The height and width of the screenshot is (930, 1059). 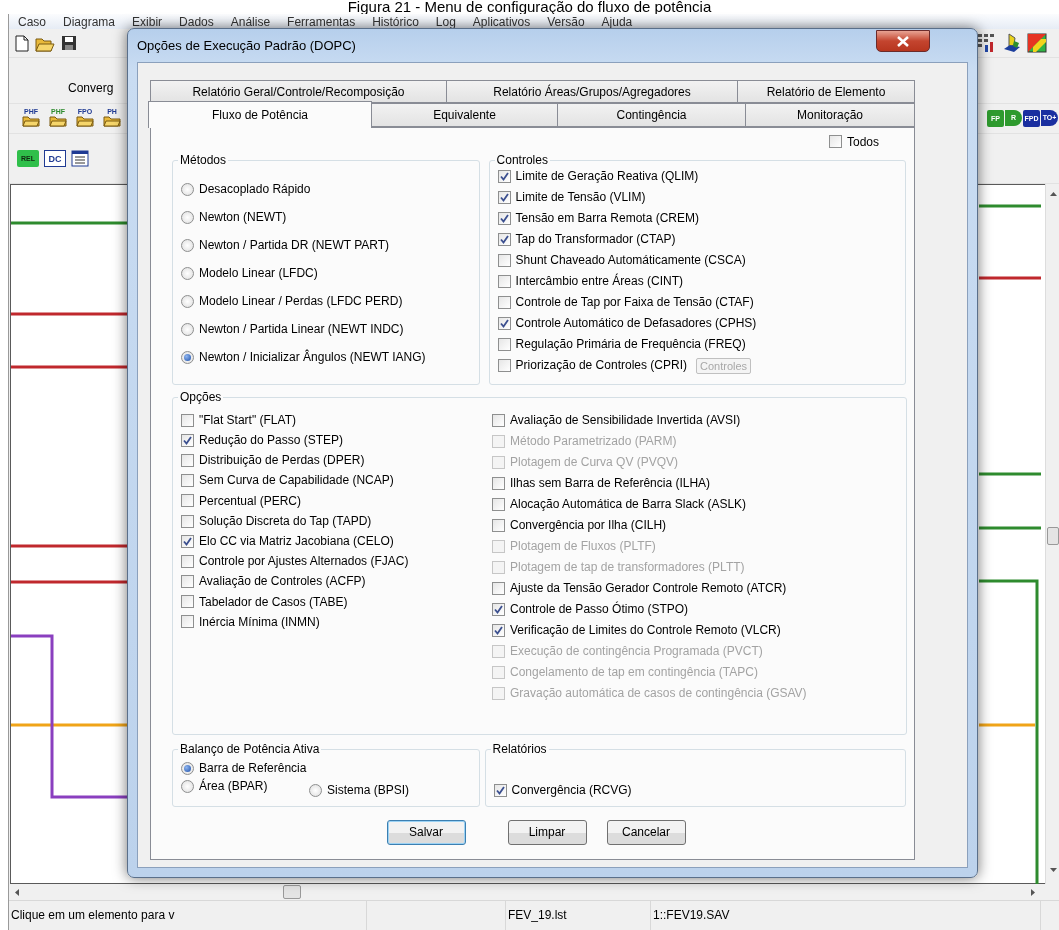 What do you see at coordinates (89, 21) in the screenshot?
I see `menu-item: Diagrama` at bounding box center [89, 21].